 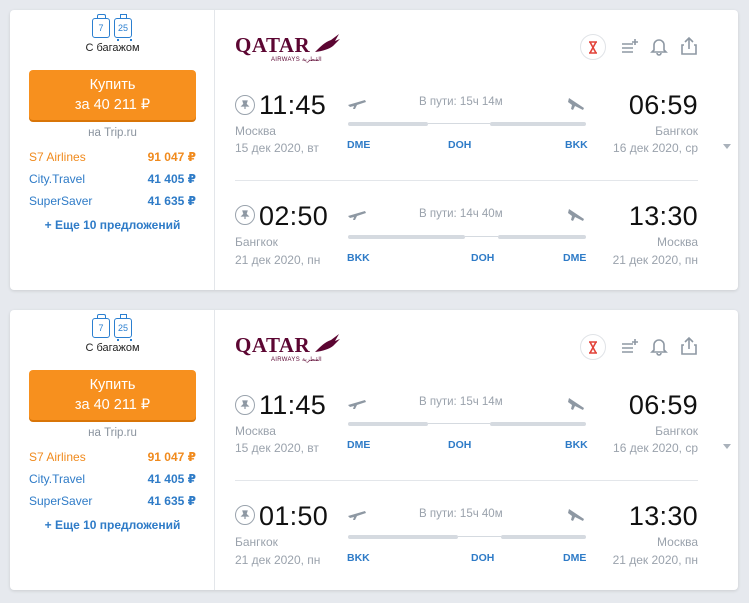 I want to click on departure-time: 11:45, so click(x=293, y=105).